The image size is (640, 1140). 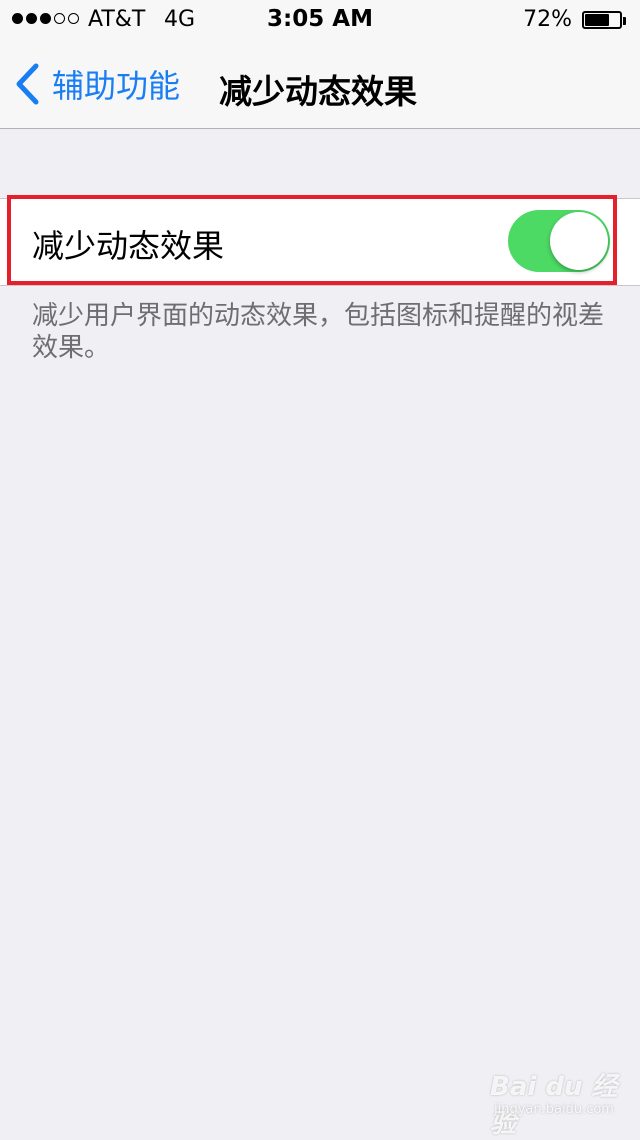 I want to click on baidu-jingyan-watermark: Bai du 经验 jingyan.baidu.com, so click(x=560, y=1099).